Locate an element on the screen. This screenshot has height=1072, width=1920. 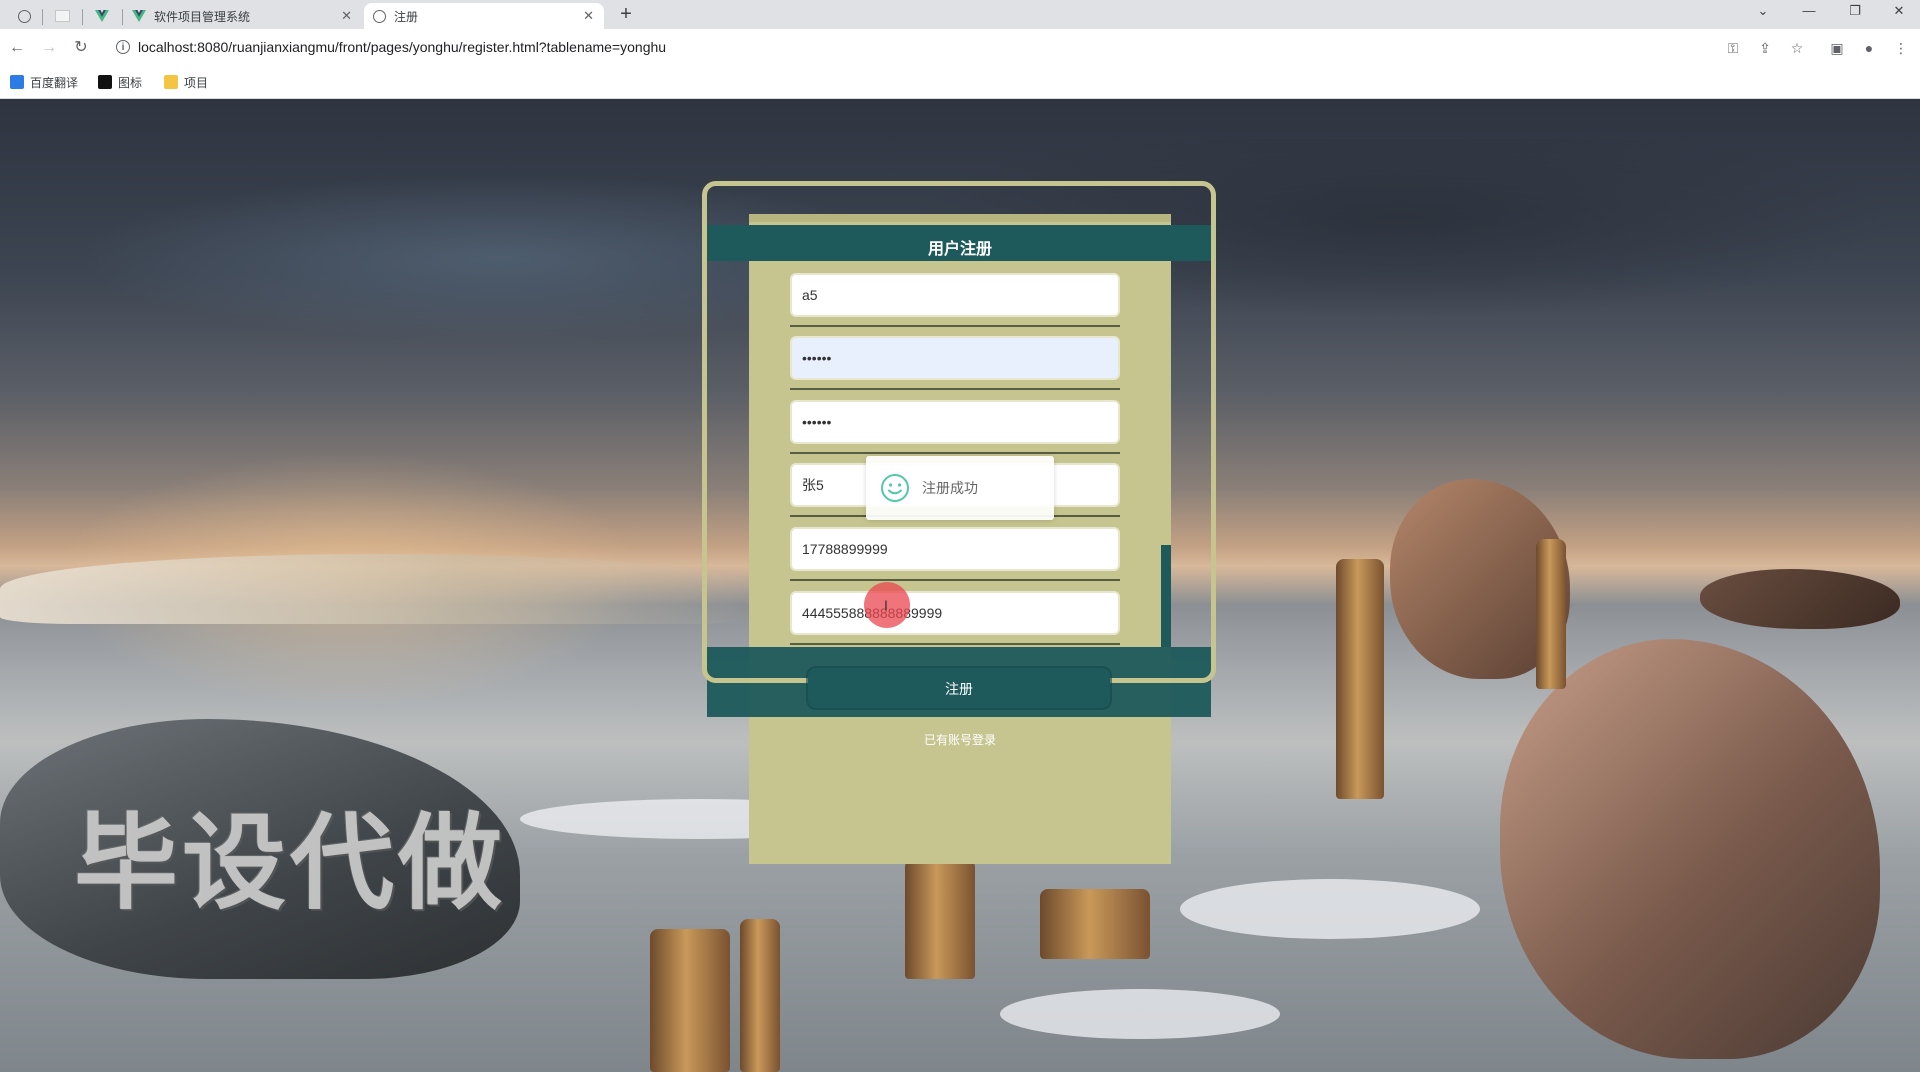
profile-avatar-icon: ● is located at coordinates (1869, 48).